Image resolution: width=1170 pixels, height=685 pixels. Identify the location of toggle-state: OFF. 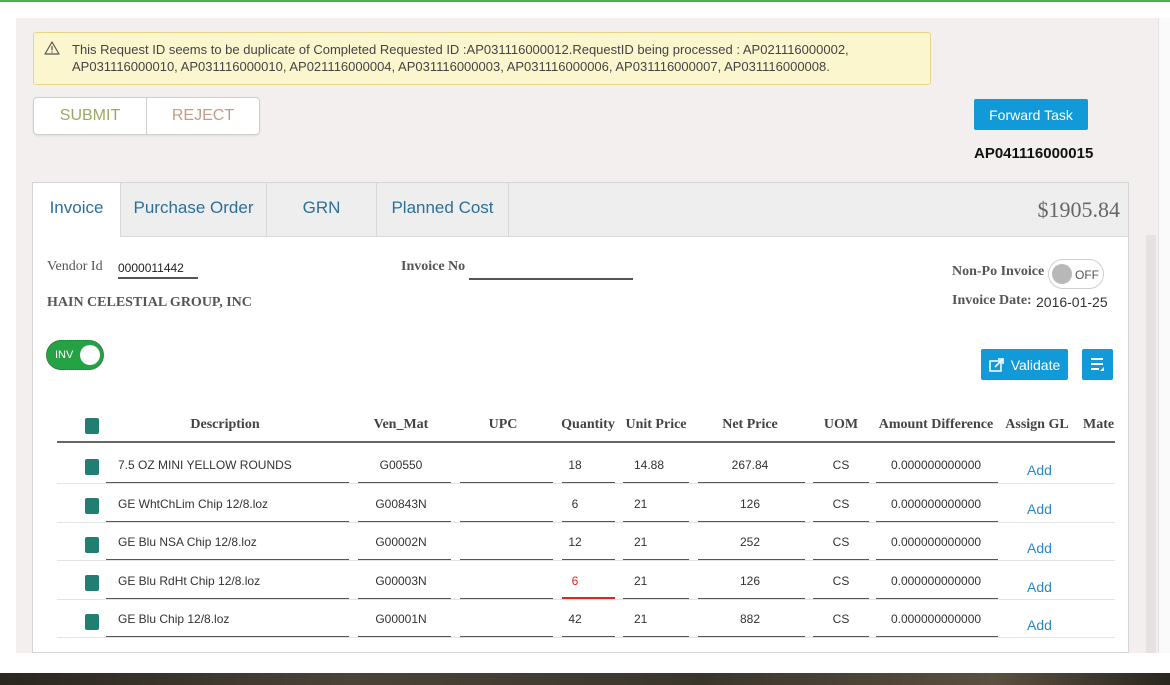
(1087, 275).